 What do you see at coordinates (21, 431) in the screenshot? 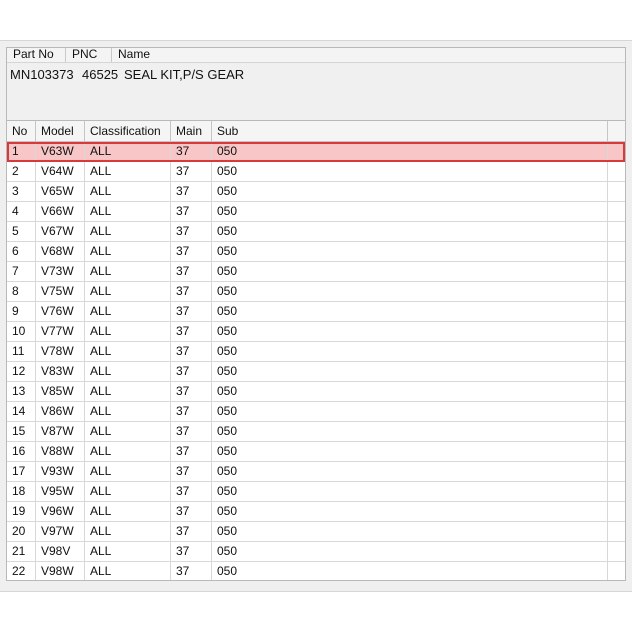
I see `row-number: 15` at bounding box center [21, 431].